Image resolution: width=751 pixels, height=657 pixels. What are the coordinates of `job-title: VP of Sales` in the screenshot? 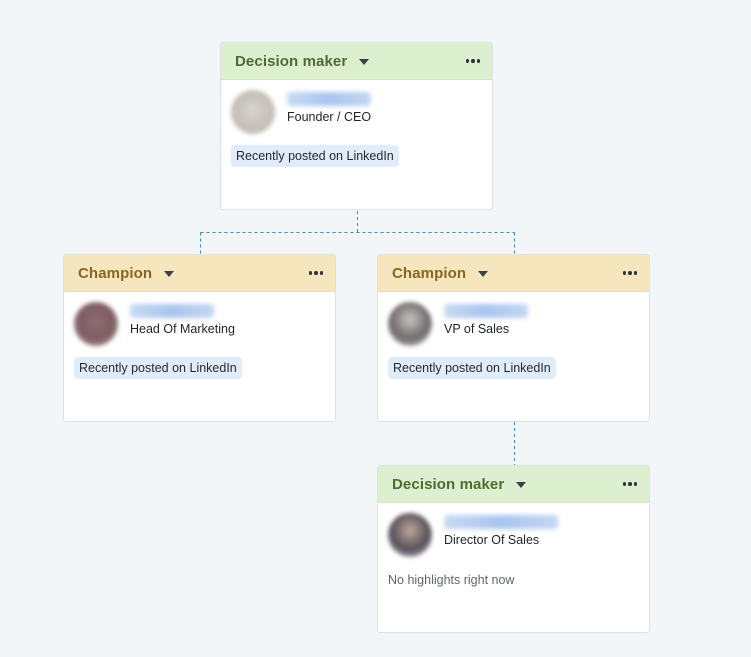 It's located at (477, 329).